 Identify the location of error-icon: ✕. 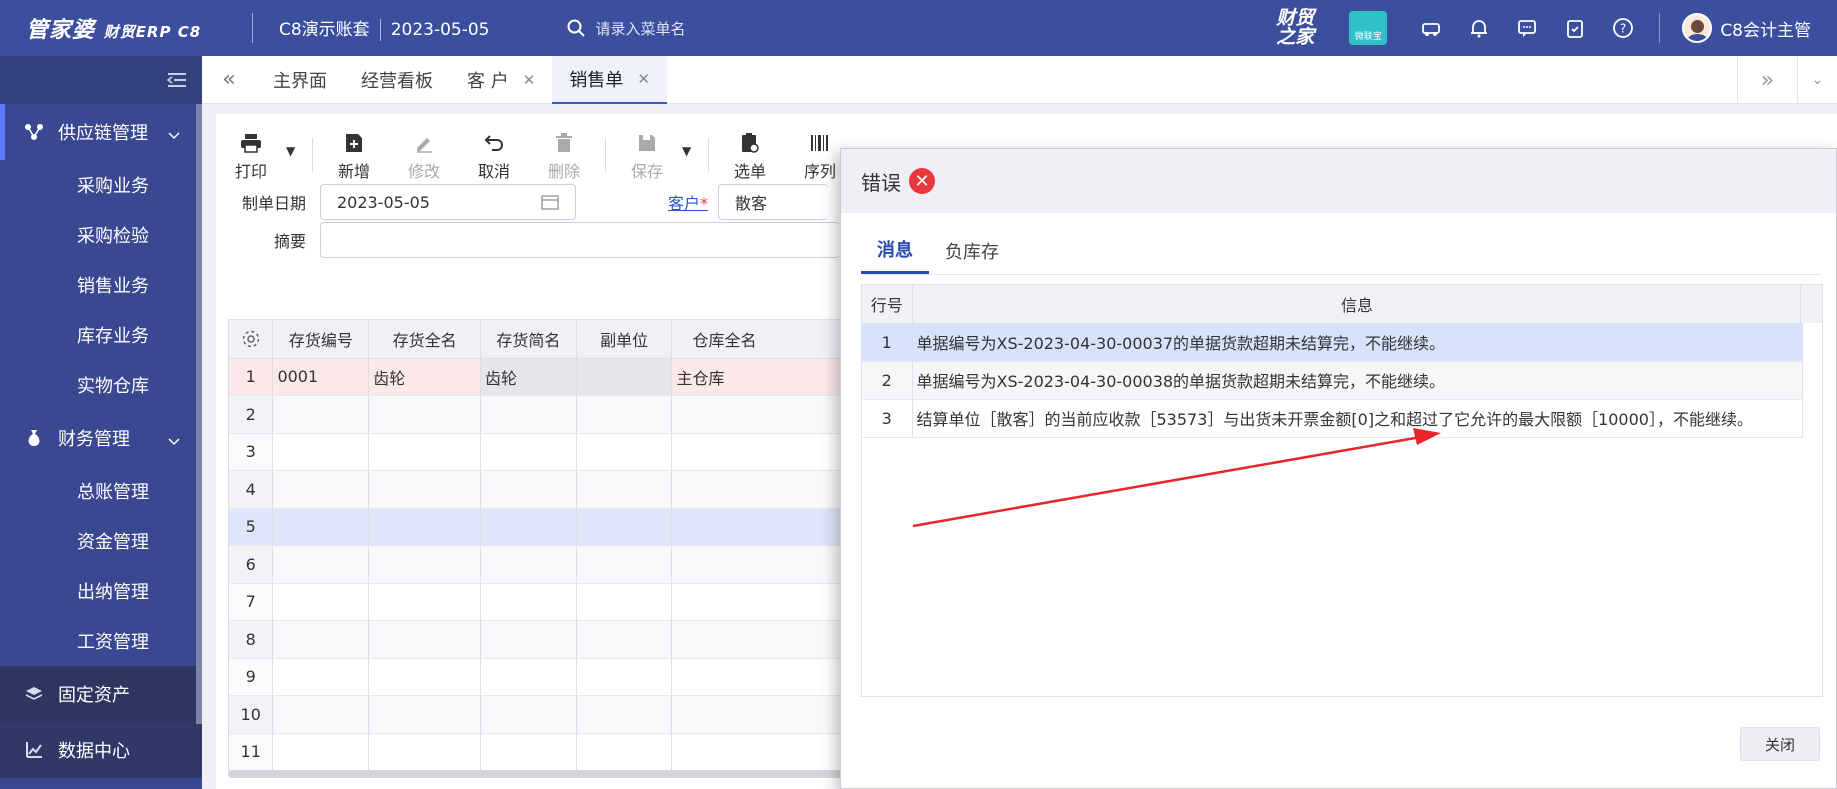
(922, 181).